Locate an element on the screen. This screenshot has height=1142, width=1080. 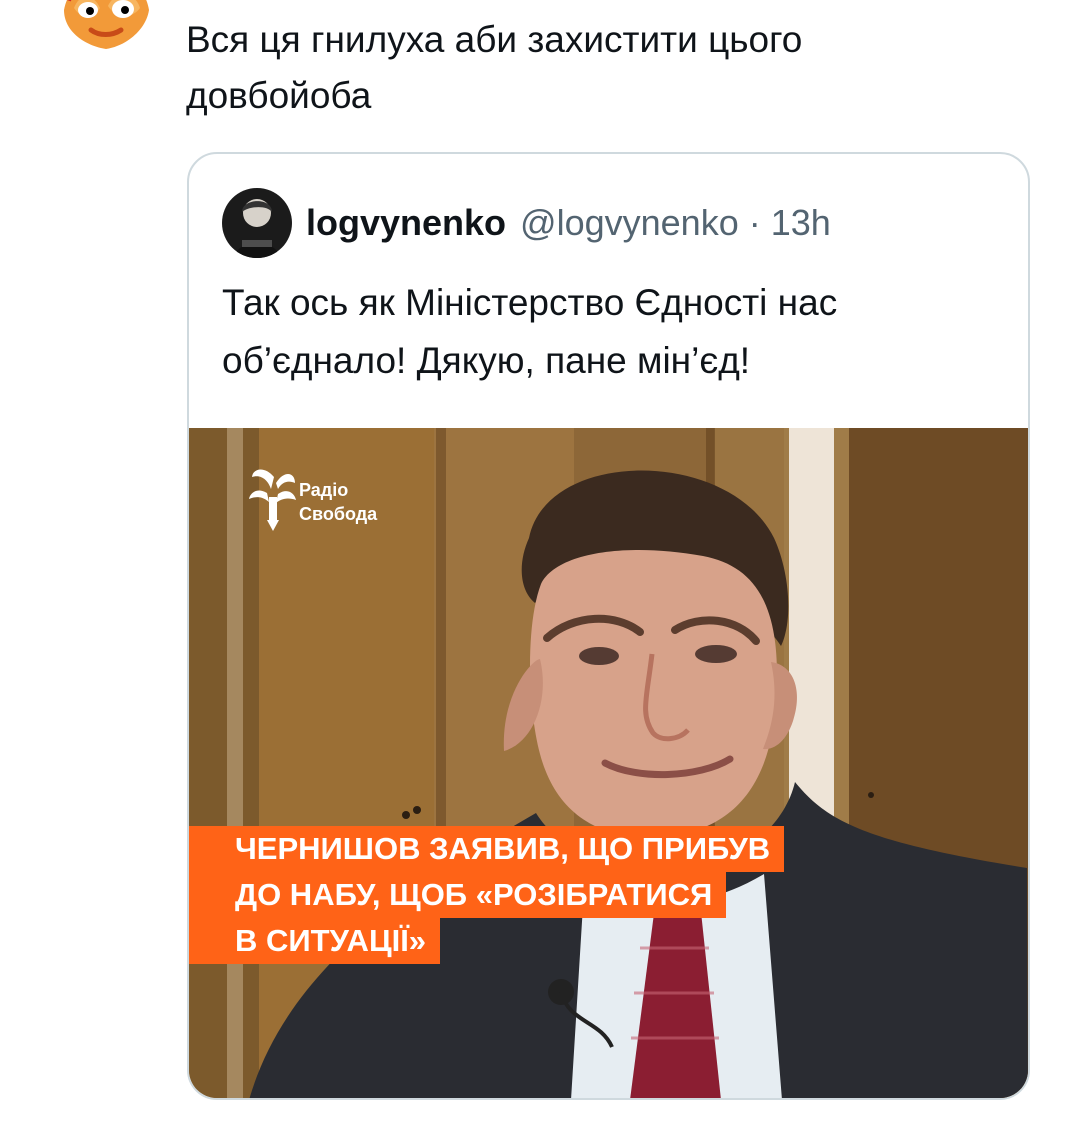
caption-line-2: ДО НАБУ, ЩОБ «РОЗІБРАТИСЯ is located at coordinates (458, 895).